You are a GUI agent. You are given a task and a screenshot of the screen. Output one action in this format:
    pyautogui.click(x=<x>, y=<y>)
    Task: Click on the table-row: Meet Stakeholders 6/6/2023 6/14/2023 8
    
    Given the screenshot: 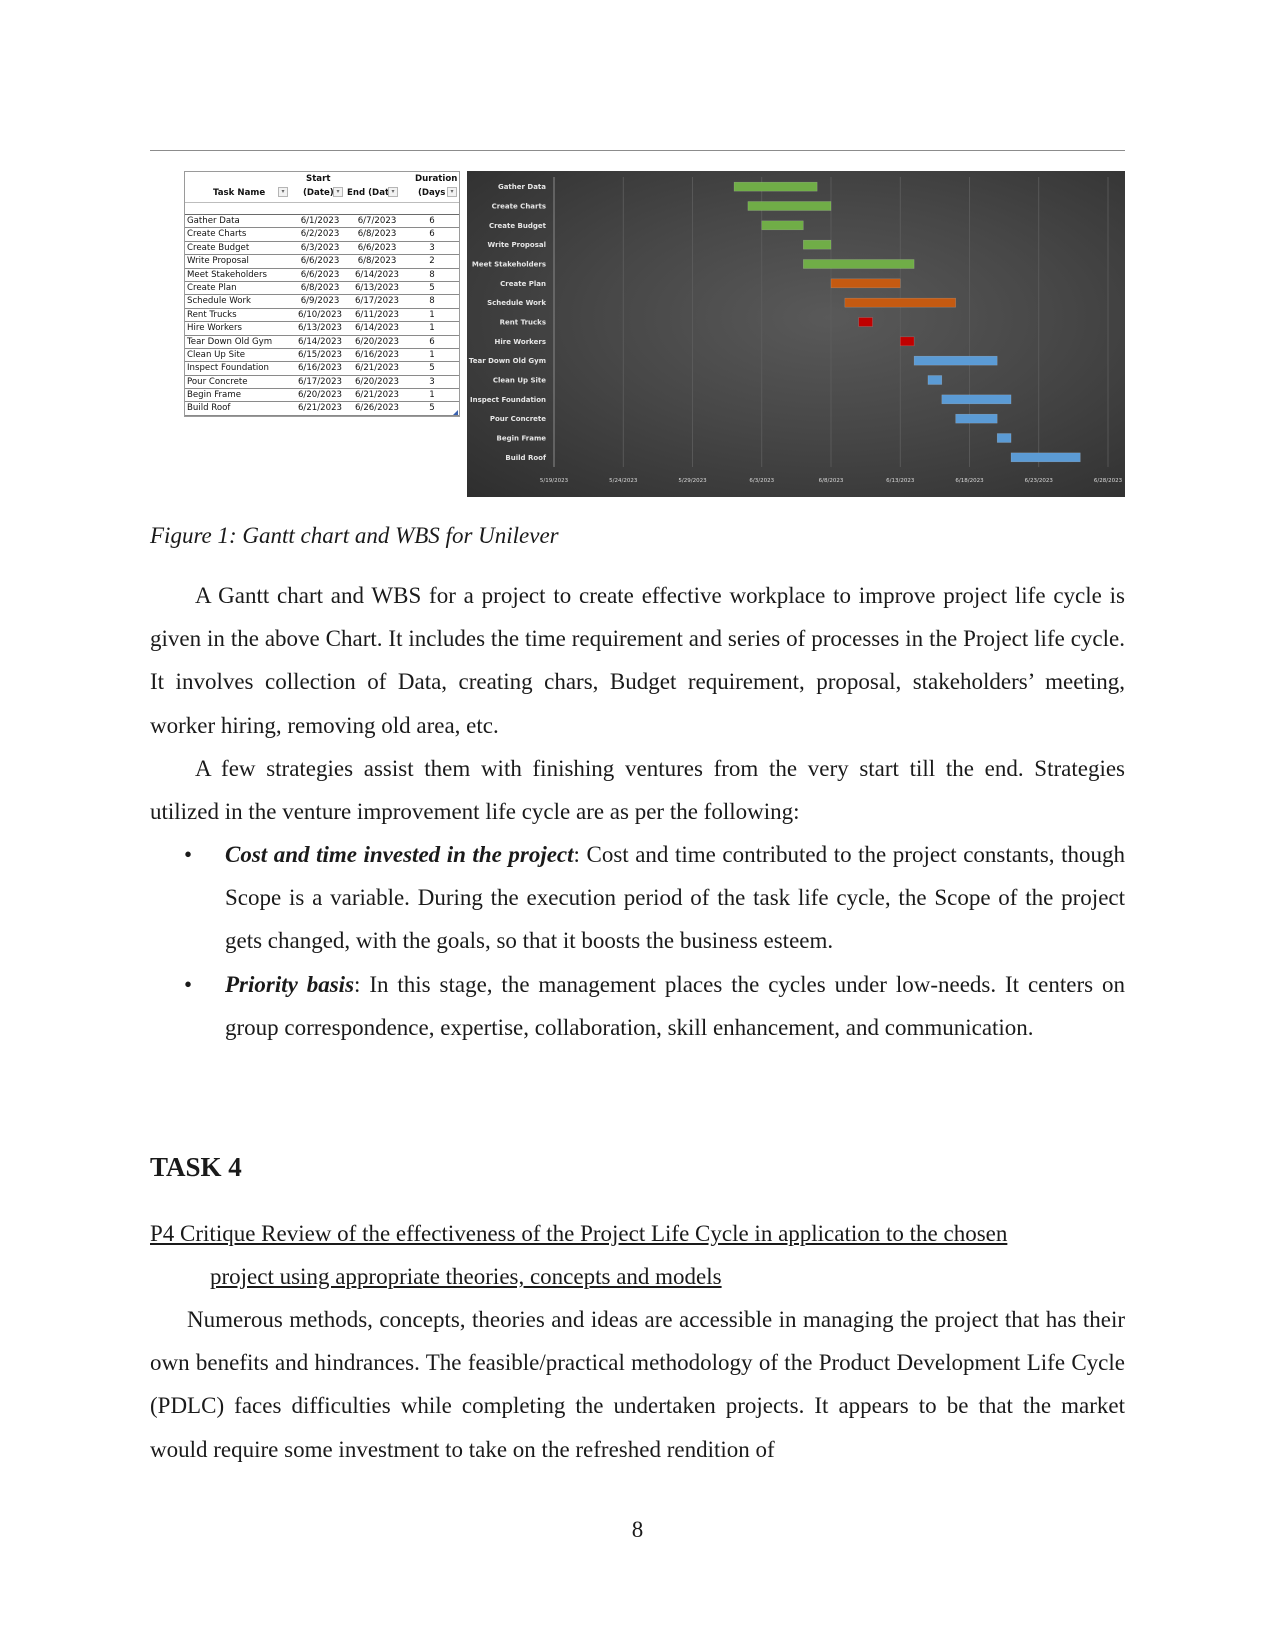 What is the action you would take?
    pyautogui.click(x=322, y=275)
    